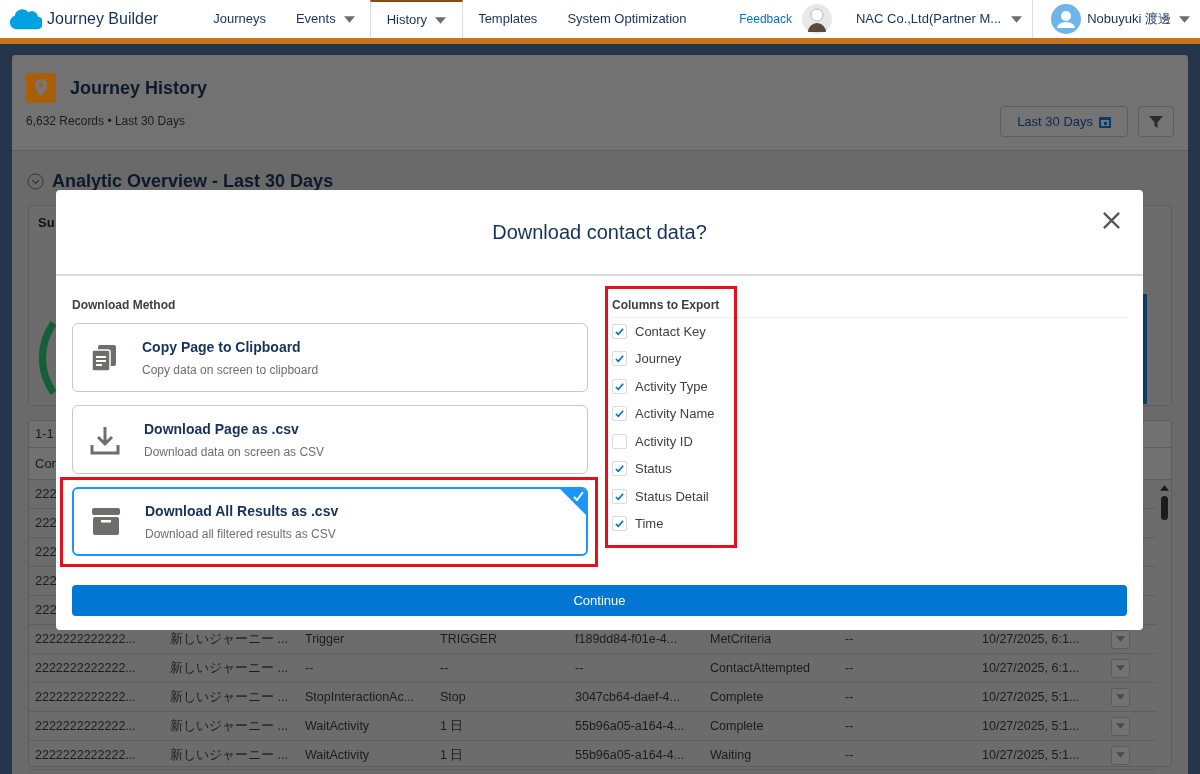  What do you see at coordinates (330, 439) in the screenshot?
I see `download-option: Download Page as .csv Download data on screen as CSV` at bounding box center [330, 439].